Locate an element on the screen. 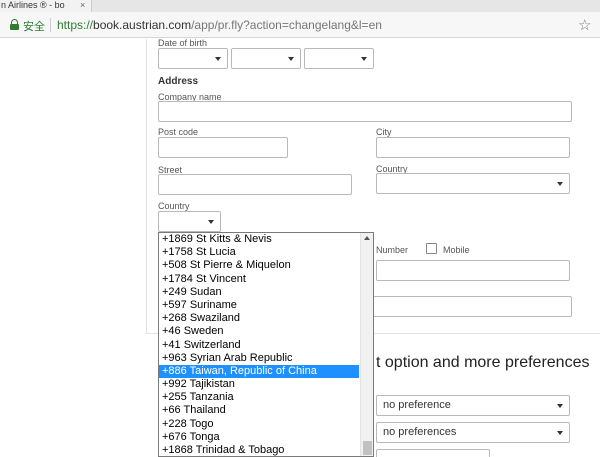 Image resolution: width=600 pixels, height=457 pixels. dropdown-option-selected: +886 Taiwan, Republic of China is located at coordinates (259, 371).